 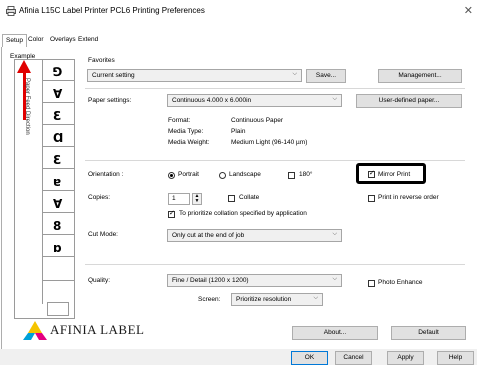 What do you see at coordinates (11, 11) in the screenshot?
I see `printer-icon` at bounding box center [11, 11].